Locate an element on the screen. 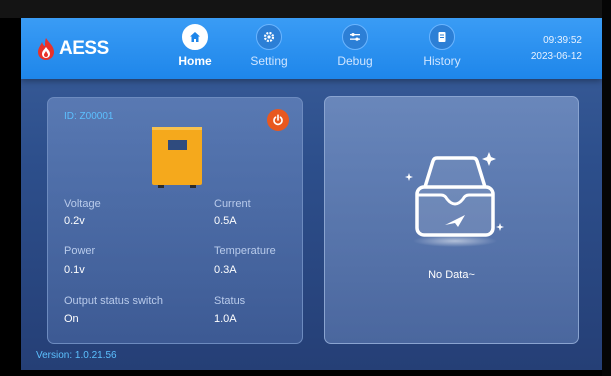  empty-box-icon is located at coordinates (454, 199).